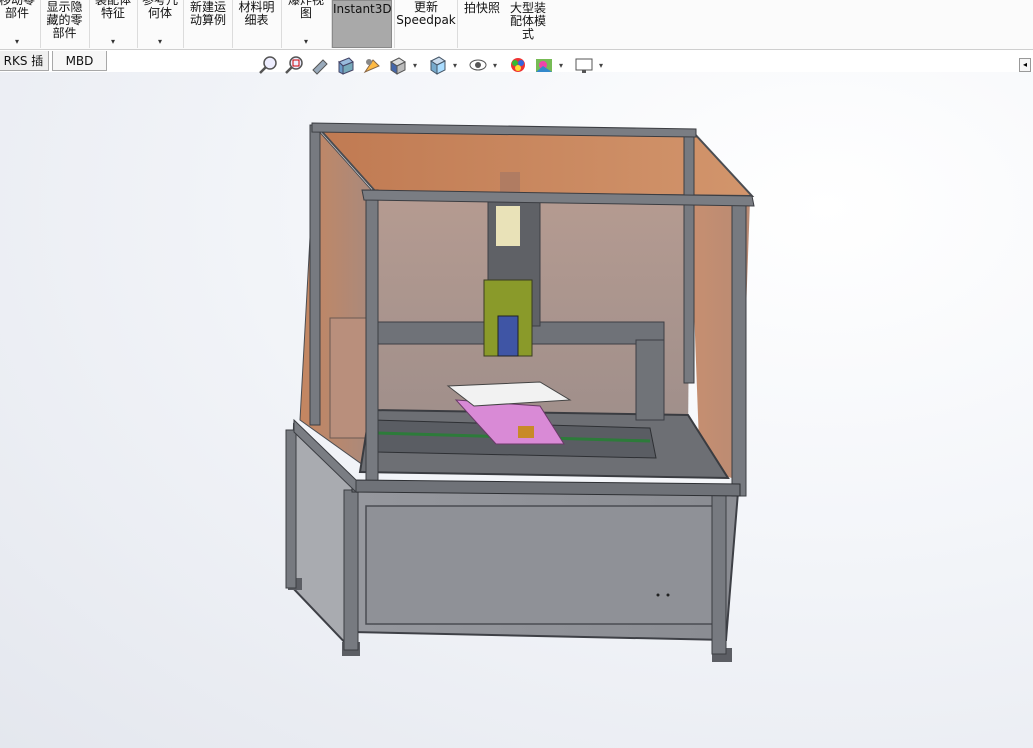 The height and width of the screenshot is (748, 1033). What do you see at coordinates (482, 24) in the screenshot?
I see `take-snapshot-button: 拍快照` at bounding box center [482, 24].